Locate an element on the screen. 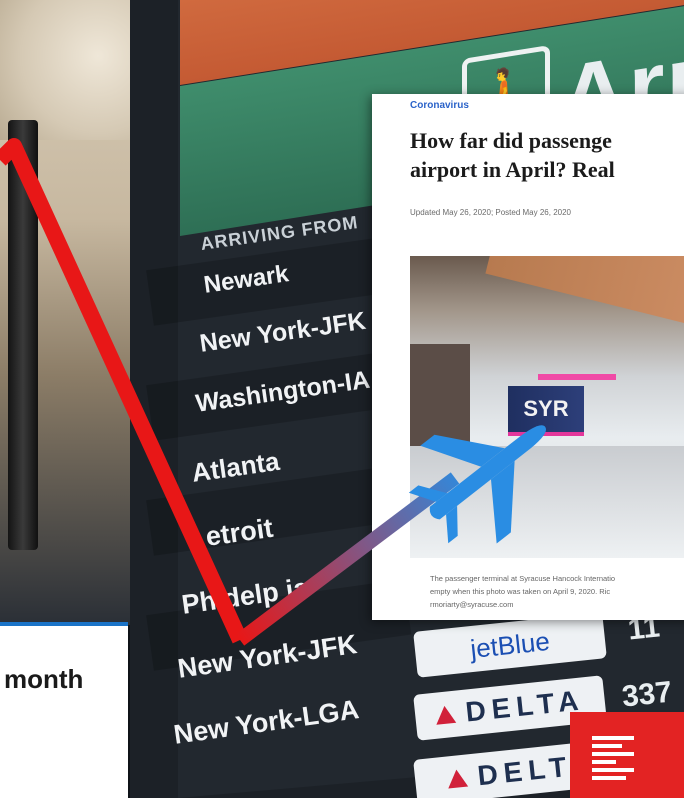  chart-caption-card: month is located at coordinates (64, 710).